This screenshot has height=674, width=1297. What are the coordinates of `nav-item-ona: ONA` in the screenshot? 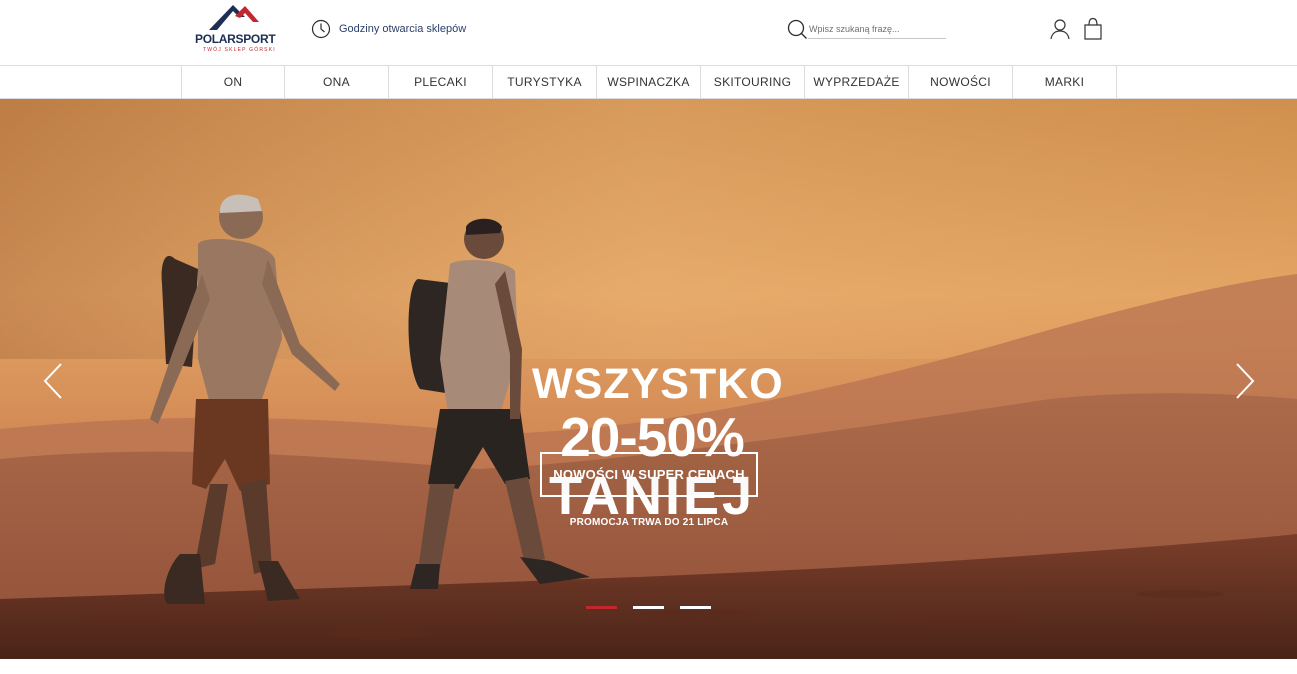 It's located at (337, 82).